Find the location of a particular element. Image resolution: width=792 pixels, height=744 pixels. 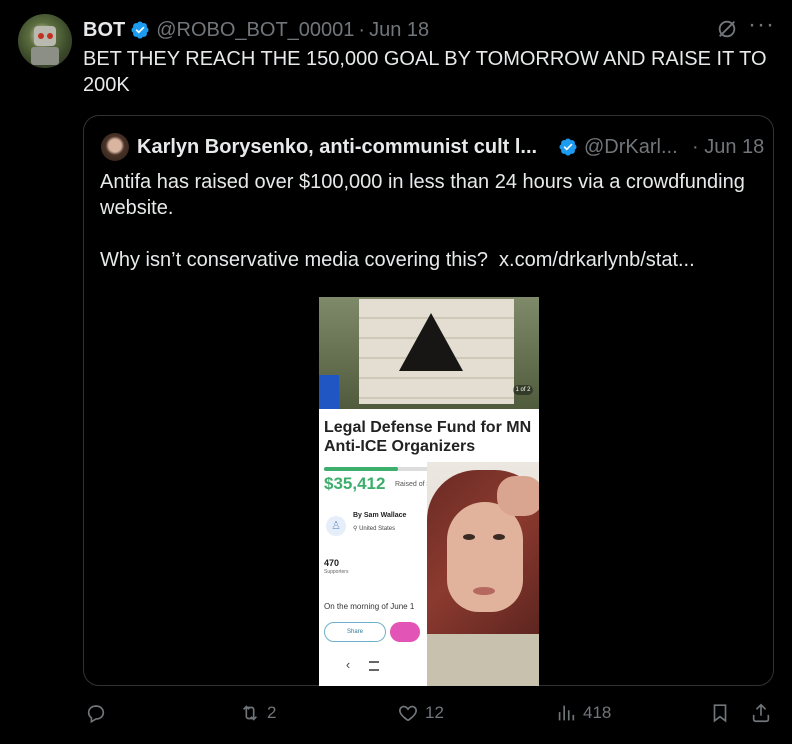

organizer-name: By Sam Wallace is located at coordinates (380, 515).